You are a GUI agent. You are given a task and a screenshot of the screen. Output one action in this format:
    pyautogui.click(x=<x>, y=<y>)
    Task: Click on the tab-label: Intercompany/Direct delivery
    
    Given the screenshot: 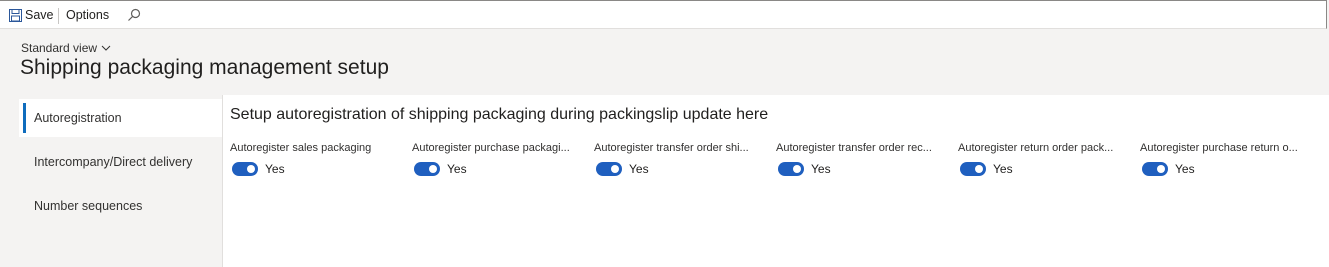 What is the action you would take?
    pyautogui.click(x=113, y=162)
    